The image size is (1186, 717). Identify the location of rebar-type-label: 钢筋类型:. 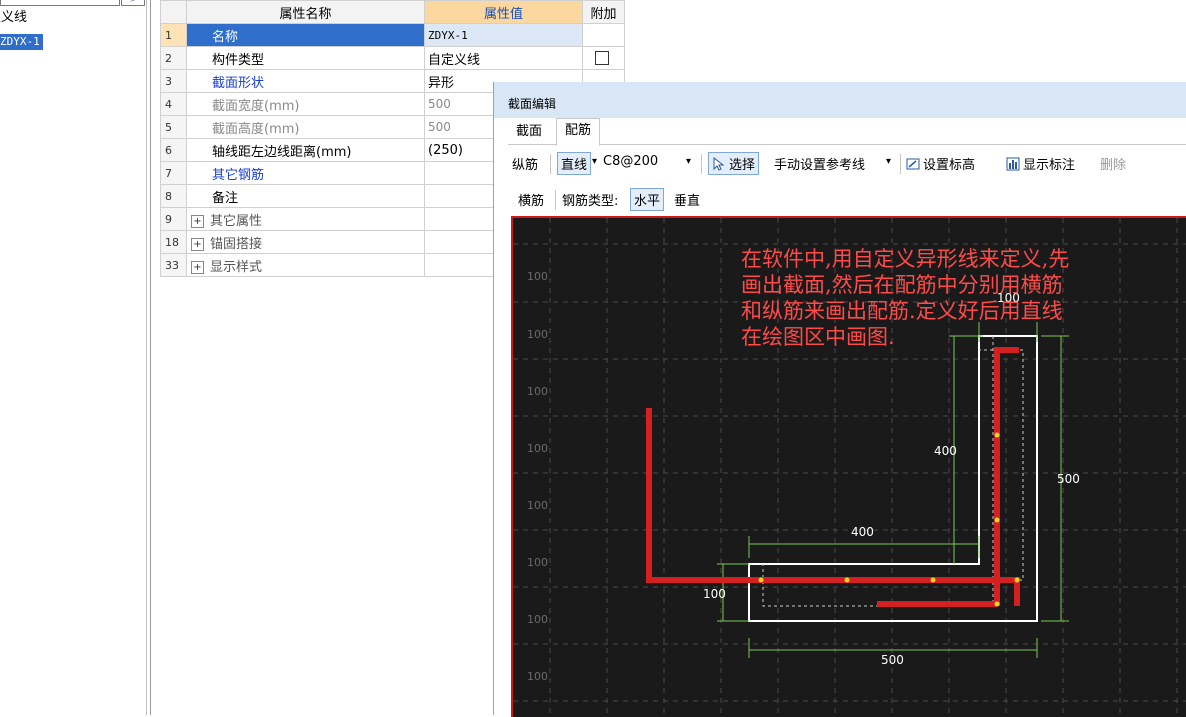
(590, 201).